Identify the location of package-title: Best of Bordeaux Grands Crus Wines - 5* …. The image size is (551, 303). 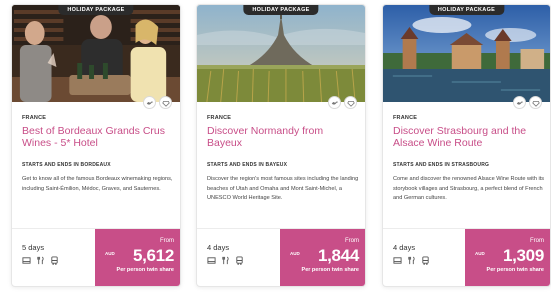
(98, 137).